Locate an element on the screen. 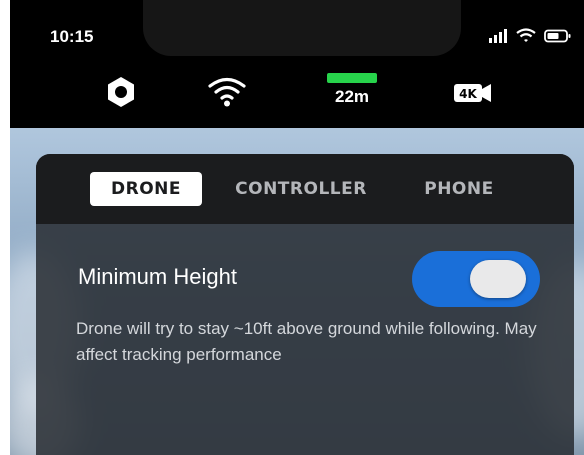 This screenshot has width=584, height=455. cellular-signal-icon is located at coordinates (498, 38).